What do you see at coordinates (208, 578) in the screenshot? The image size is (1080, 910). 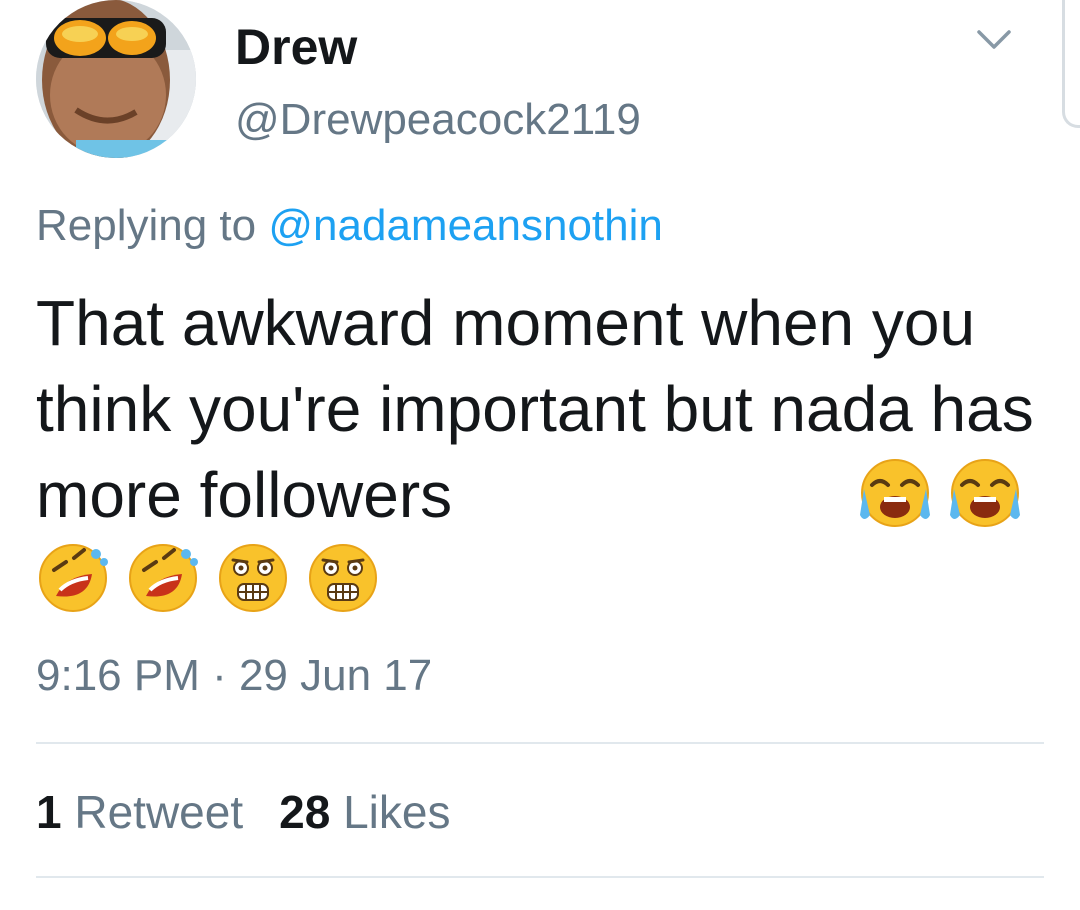 I see `emoji-group` at bounding box center [208, 578].